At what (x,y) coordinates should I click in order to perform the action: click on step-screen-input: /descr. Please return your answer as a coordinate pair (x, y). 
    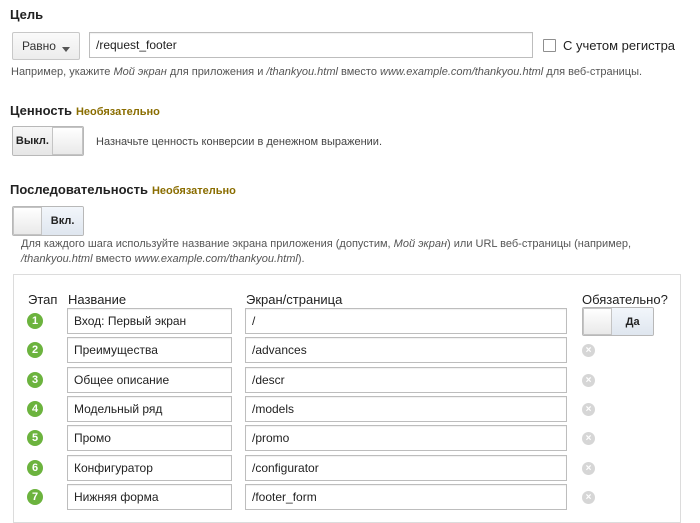
    Looking at the image, I should click on (406, 380).